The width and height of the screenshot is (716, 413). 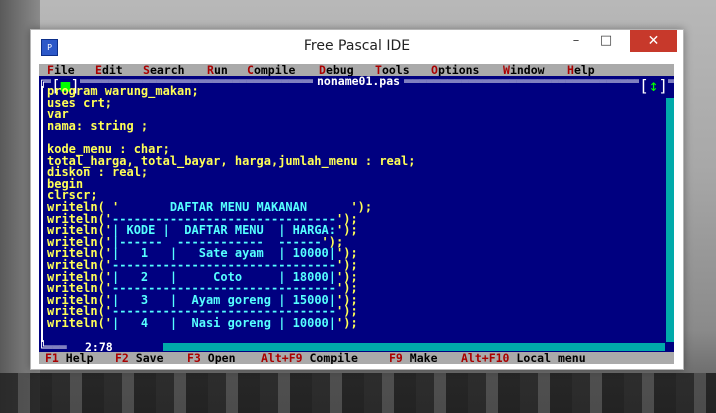 What do you see at coordinates (359, 81) in the screenshot?
I see `editor-filename: noname01.pas` at bounding box center [359, 81].